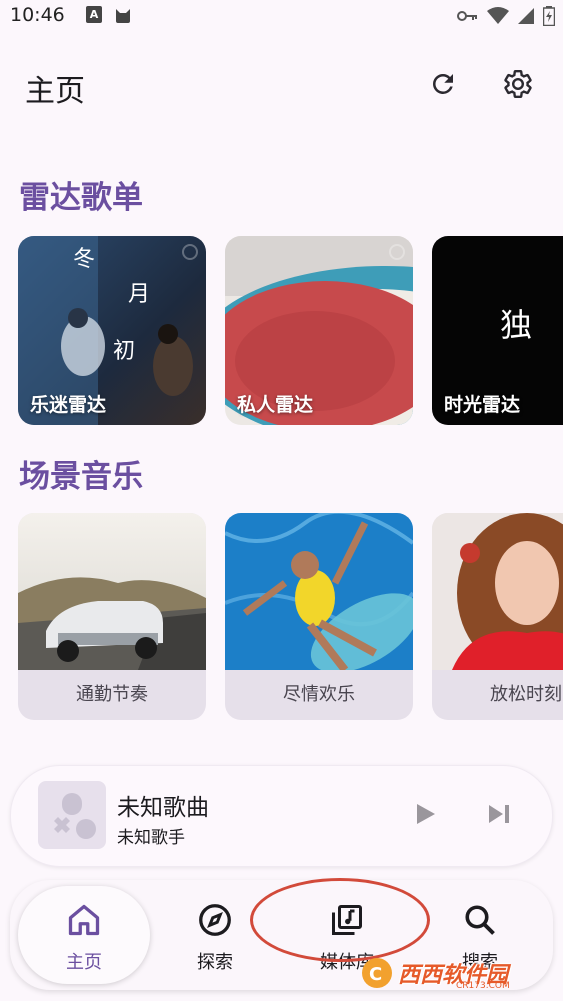  Describe the element at coordinates (84, 962) in the screenshot. I see `nav-label: 主页` at that location.